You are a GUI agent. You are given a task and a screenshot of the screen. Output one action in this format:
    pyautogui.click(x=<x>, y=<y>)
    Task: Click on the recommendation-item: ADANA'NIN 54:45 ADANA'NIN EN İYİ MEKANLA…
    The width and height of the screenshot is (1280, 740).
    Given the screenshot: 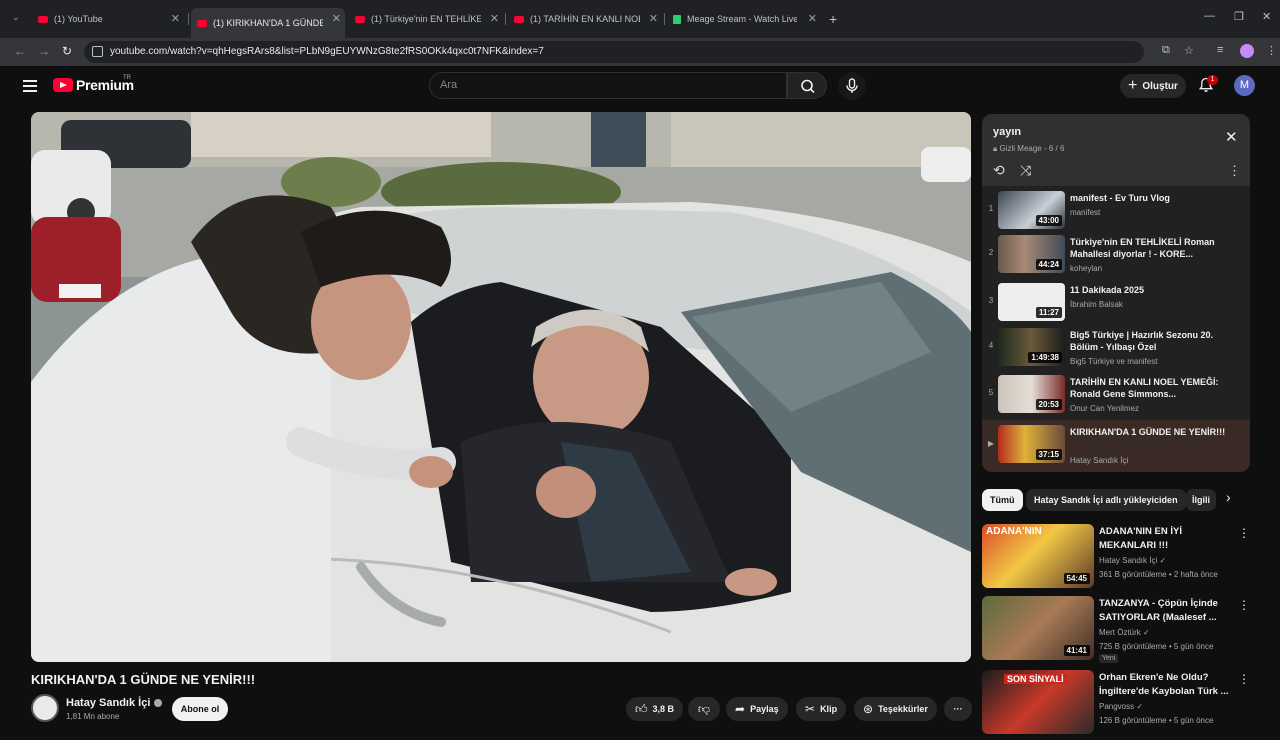 What is the action you would take?
    pyautogui.click(x=1117, y=559)
    